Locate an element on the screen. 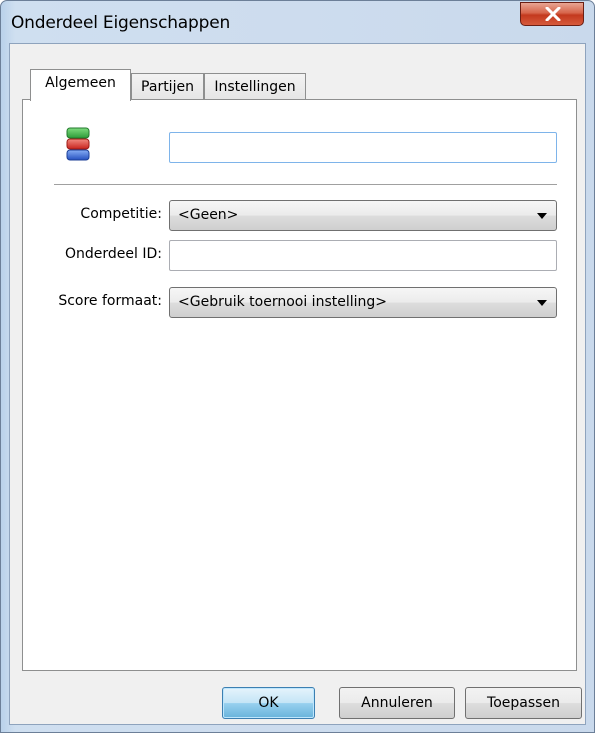 The image size is (595, 733). tab-label: Partijen is located at coordinates (167, 87).